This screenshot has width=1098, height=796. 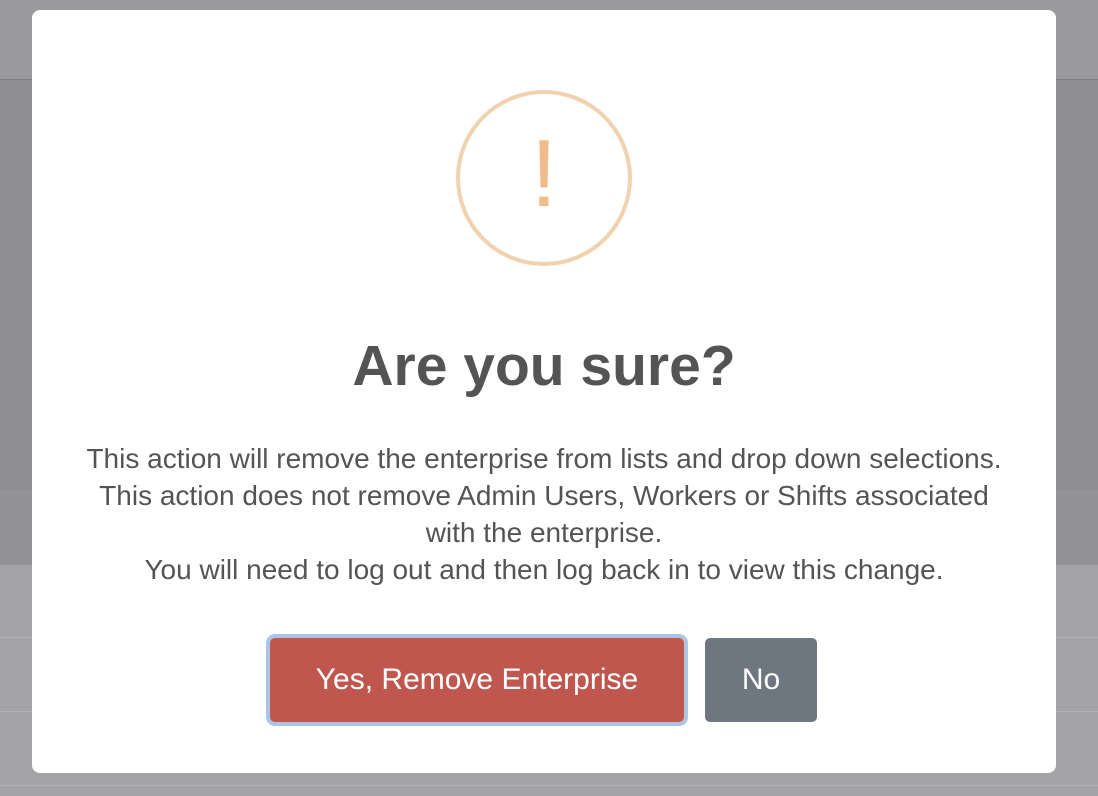 I want to click on cancel-button: No, so click(x=761, y=680).